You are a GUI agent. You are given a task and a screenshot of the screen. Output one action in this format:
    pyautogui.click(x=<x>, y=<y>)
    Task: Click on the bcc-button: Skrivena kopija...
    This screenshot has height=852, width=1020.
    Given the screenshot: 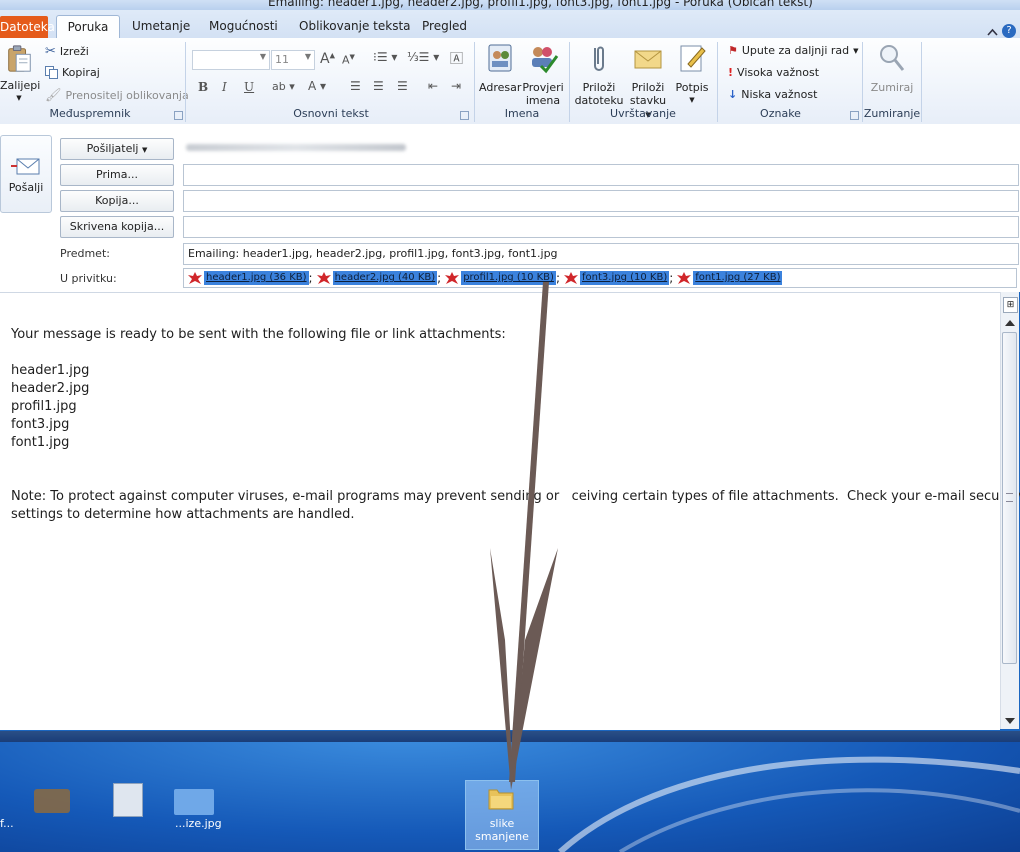 What is the action you would take?
    pyautogui.click(x=117, y=227)
    